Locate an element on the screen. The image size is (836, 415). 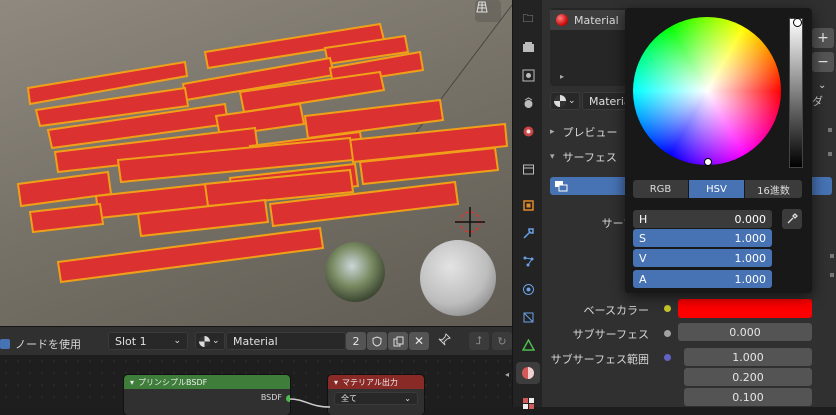
rgb-tab-label: RGB is located at coordinates (660, 189).